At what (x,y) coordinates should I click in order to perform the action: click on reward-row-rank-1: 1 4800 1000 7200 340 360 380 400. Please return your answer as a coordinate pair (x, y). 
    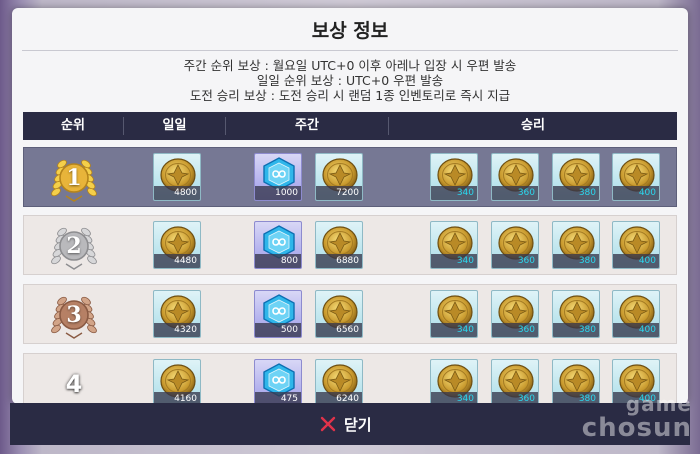
    Looking at the image, I should click on (350, 177).